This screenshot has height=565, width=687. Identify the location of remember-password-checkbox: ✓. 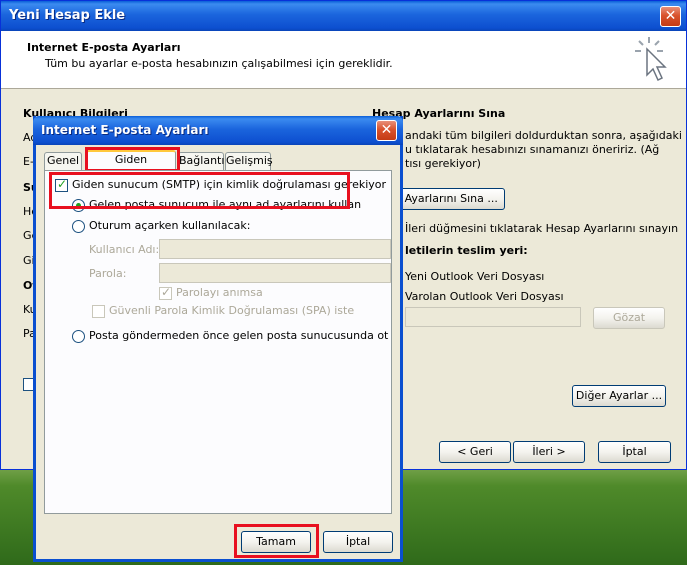
(165, 292).